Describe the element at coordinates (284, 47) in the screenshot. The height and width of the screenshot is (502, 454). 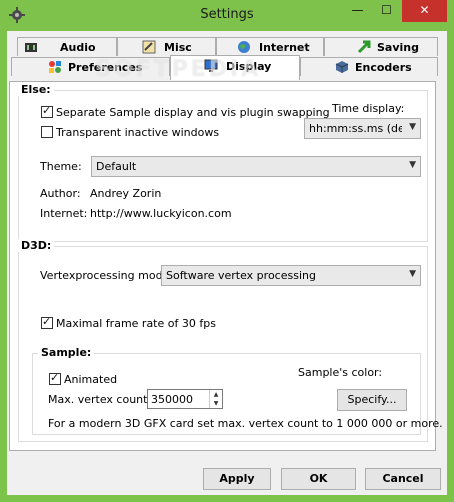
I see `tab-internet-label: Internet` at that location.